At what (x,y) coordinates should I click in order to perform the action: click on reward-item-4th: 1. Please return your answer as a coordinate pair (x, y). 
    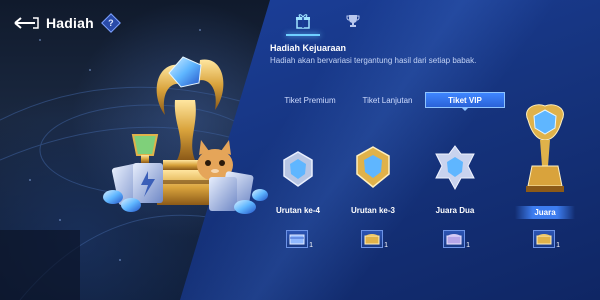
    Looking at the image, I should click on (299, 239).